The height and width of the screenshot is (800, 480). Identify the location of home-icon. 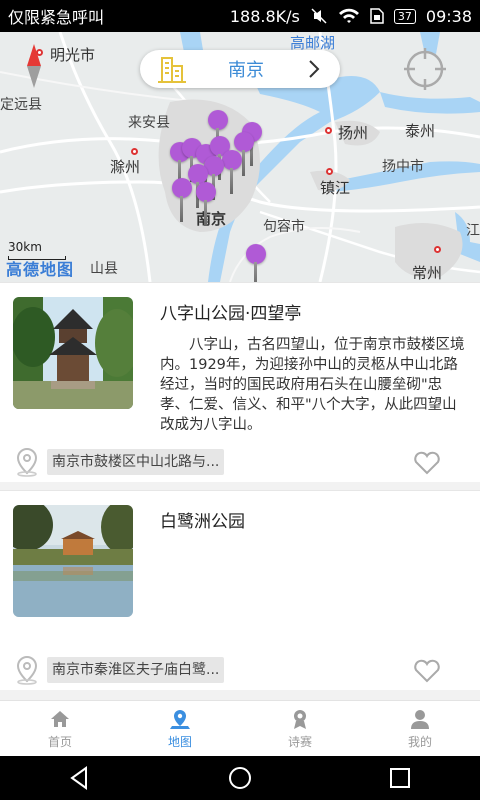
(60, 718).